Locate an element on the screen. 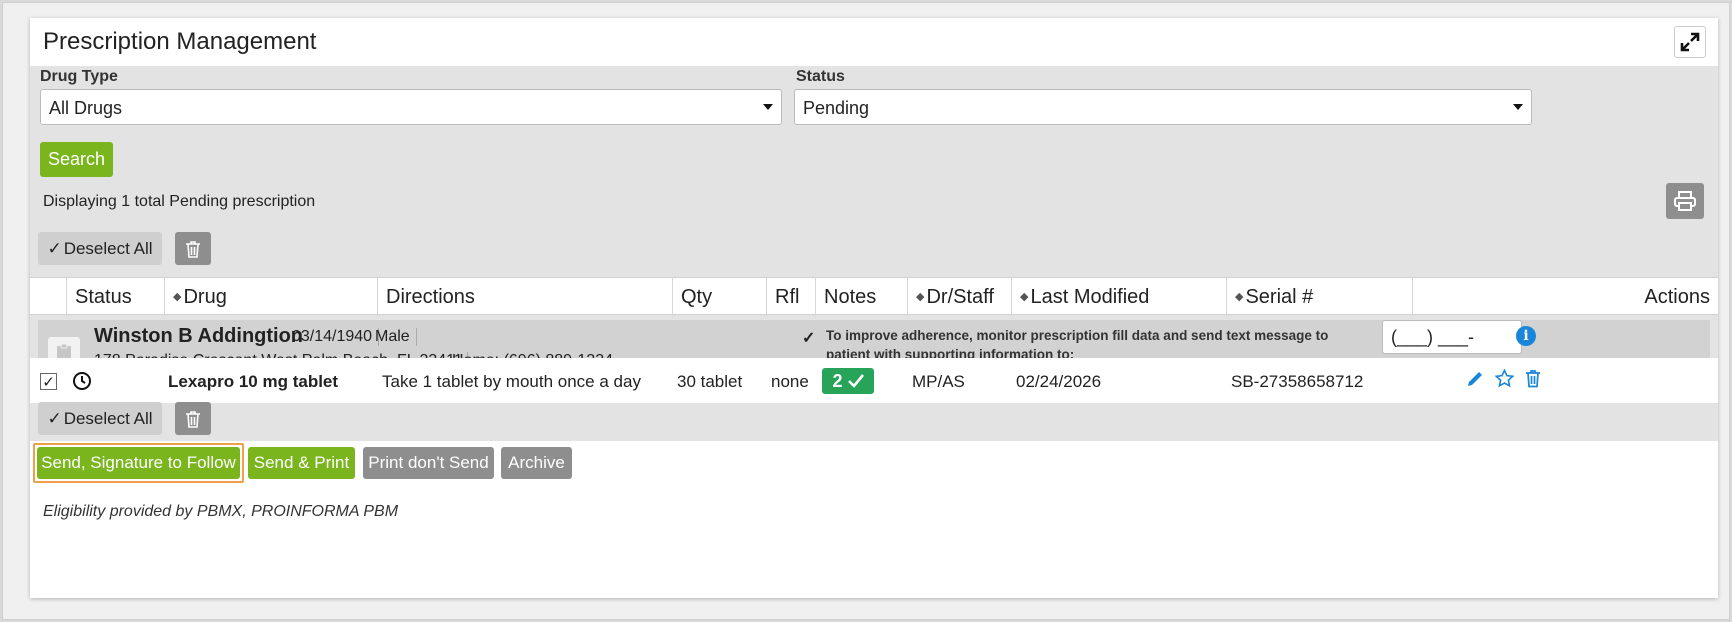 This screenshot has width=1732, height=622. expand-icon is located at coordinates (1690, 42).